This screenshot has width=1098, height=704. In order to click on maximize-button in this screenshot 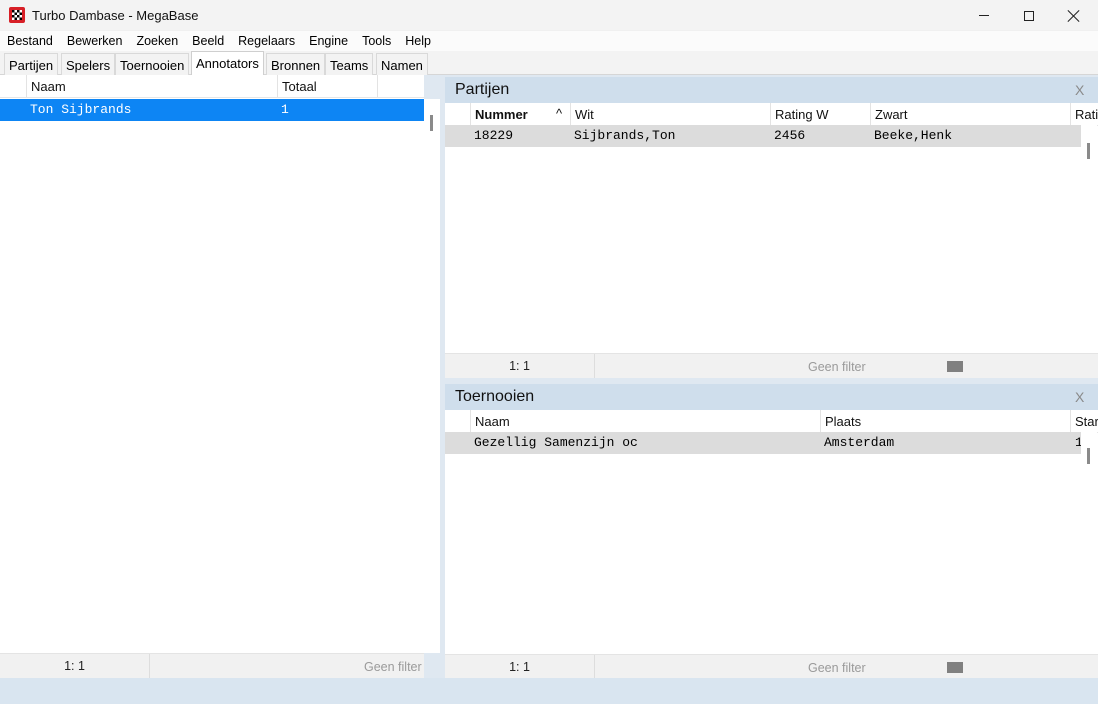, I will do `click(1029, 15)`.